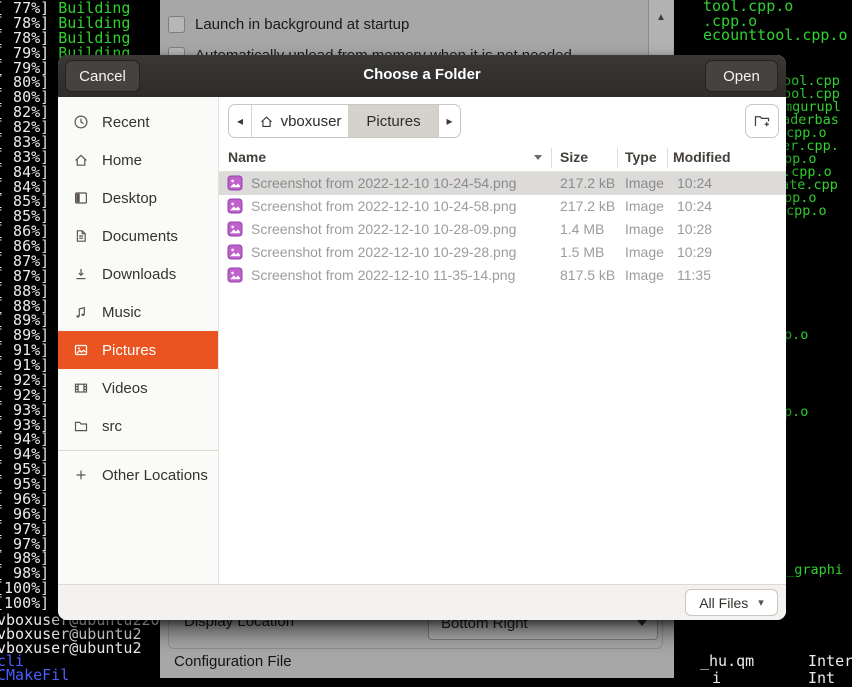 The width and height of the screenshot is (852, 687). Describe the element at coordinates (35, 675) in the screenshot. I see `terminal-line: CMakeFil` at that location.